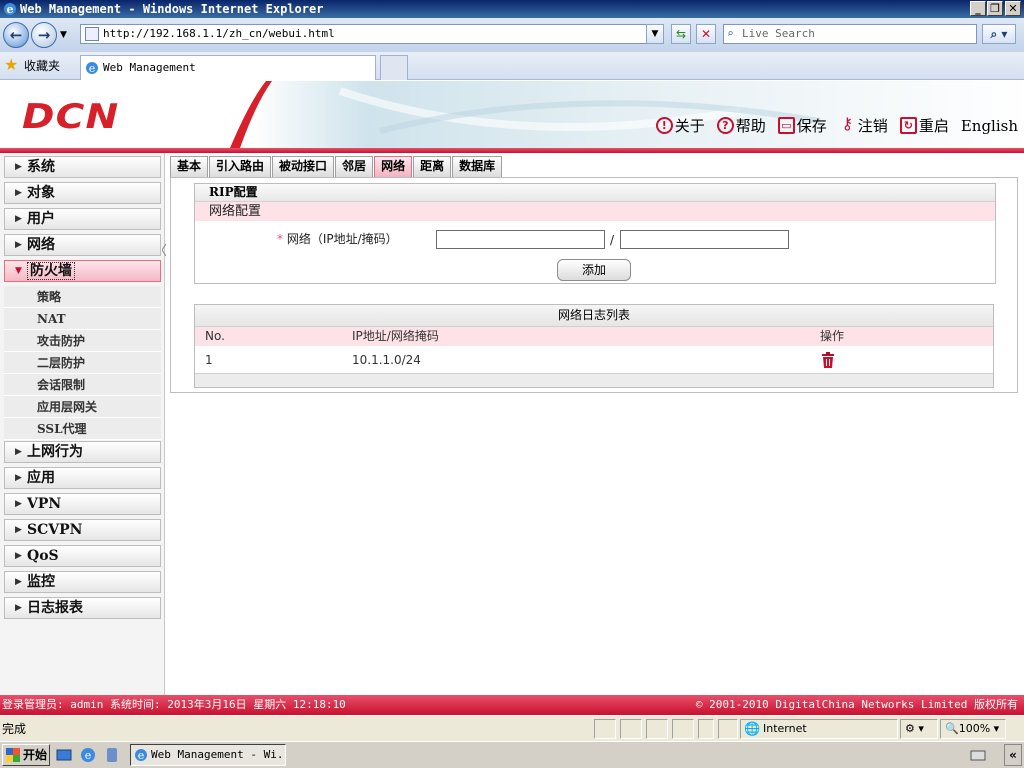  What do you see at coordinates (725, 125) in the screenshot?
I see `help-icon: ?` at bounding box center [725, 125].